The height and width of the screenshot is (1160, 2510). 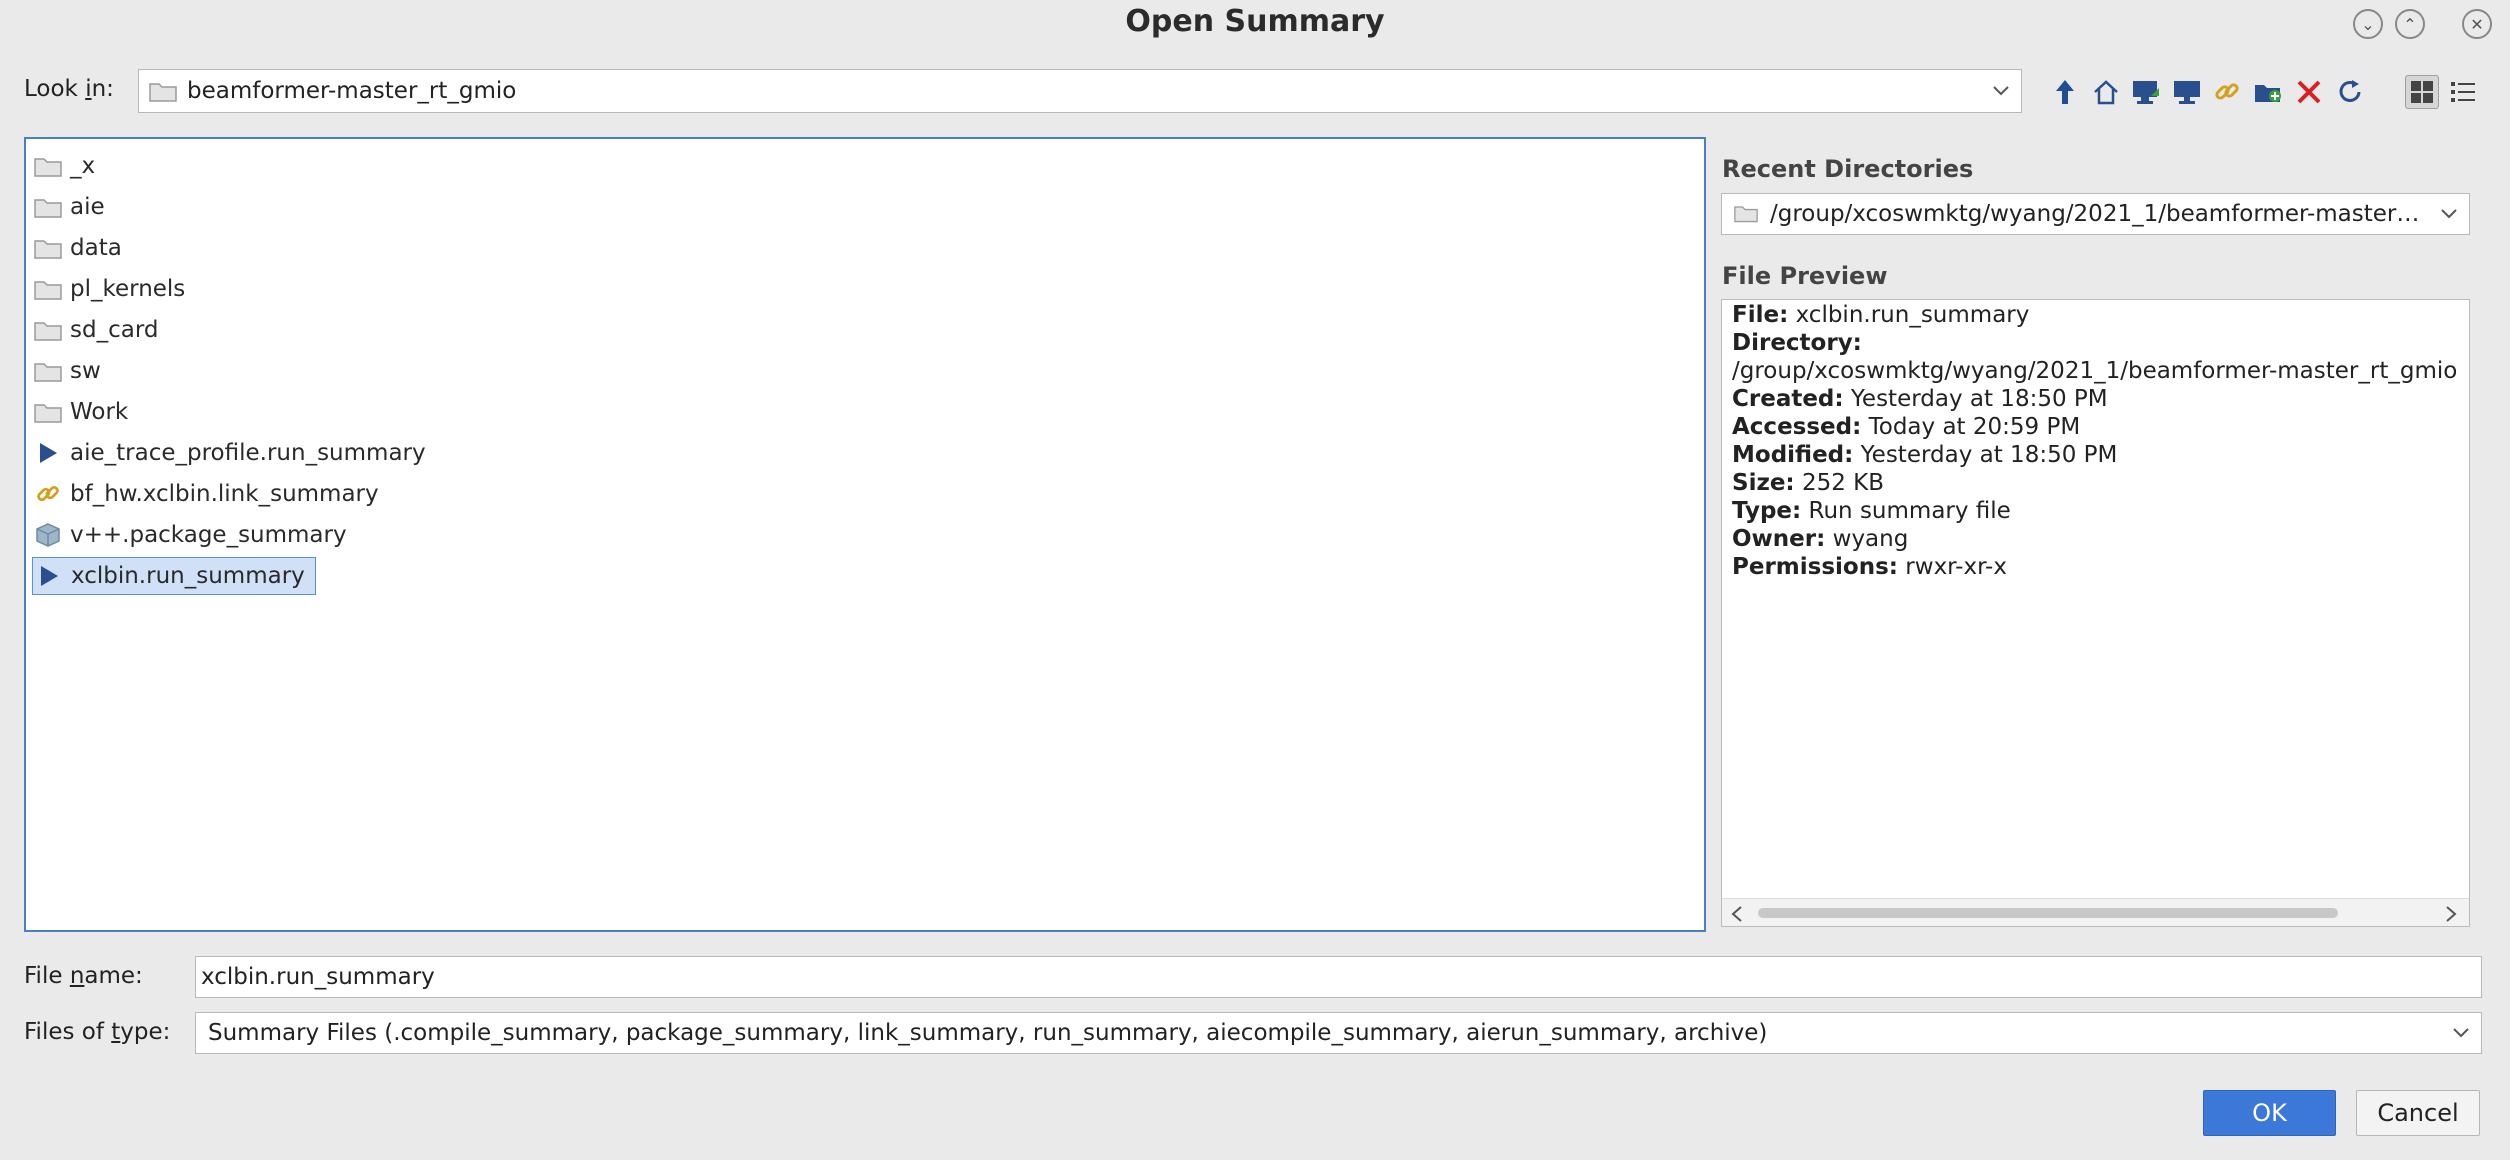 I want to click on home-icon, so click(x=2106, y=92).